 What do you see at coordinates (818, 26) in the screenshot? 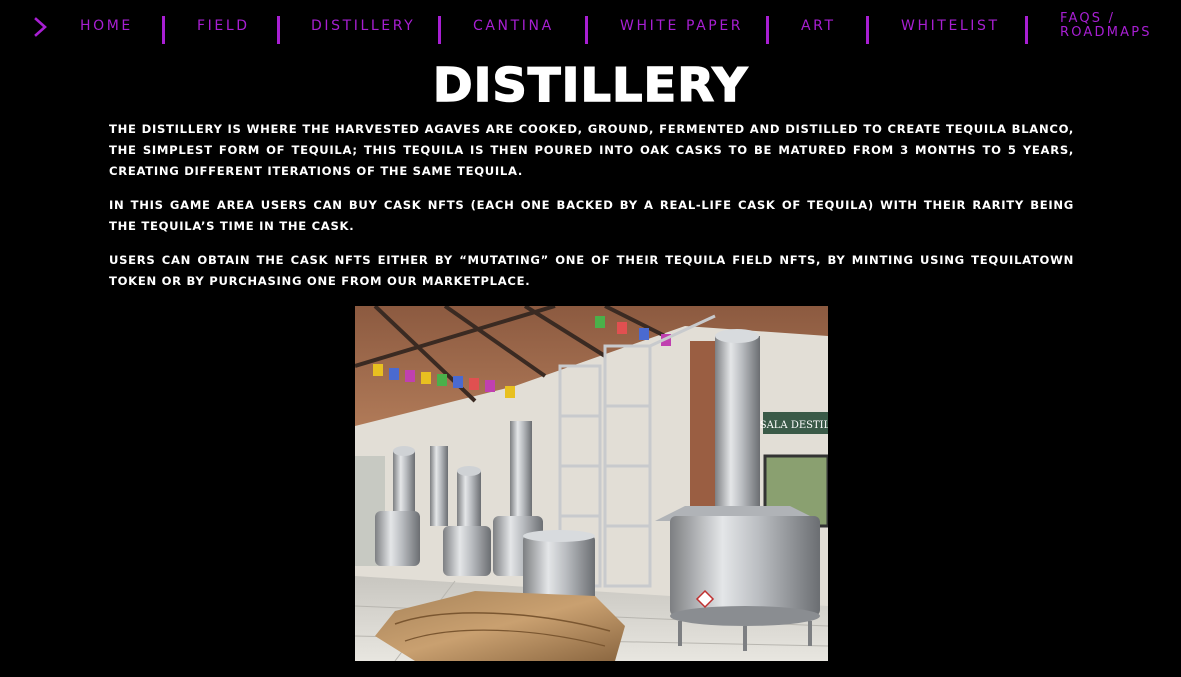
I see `nav-art: ART` at bounding box center [818, 26].